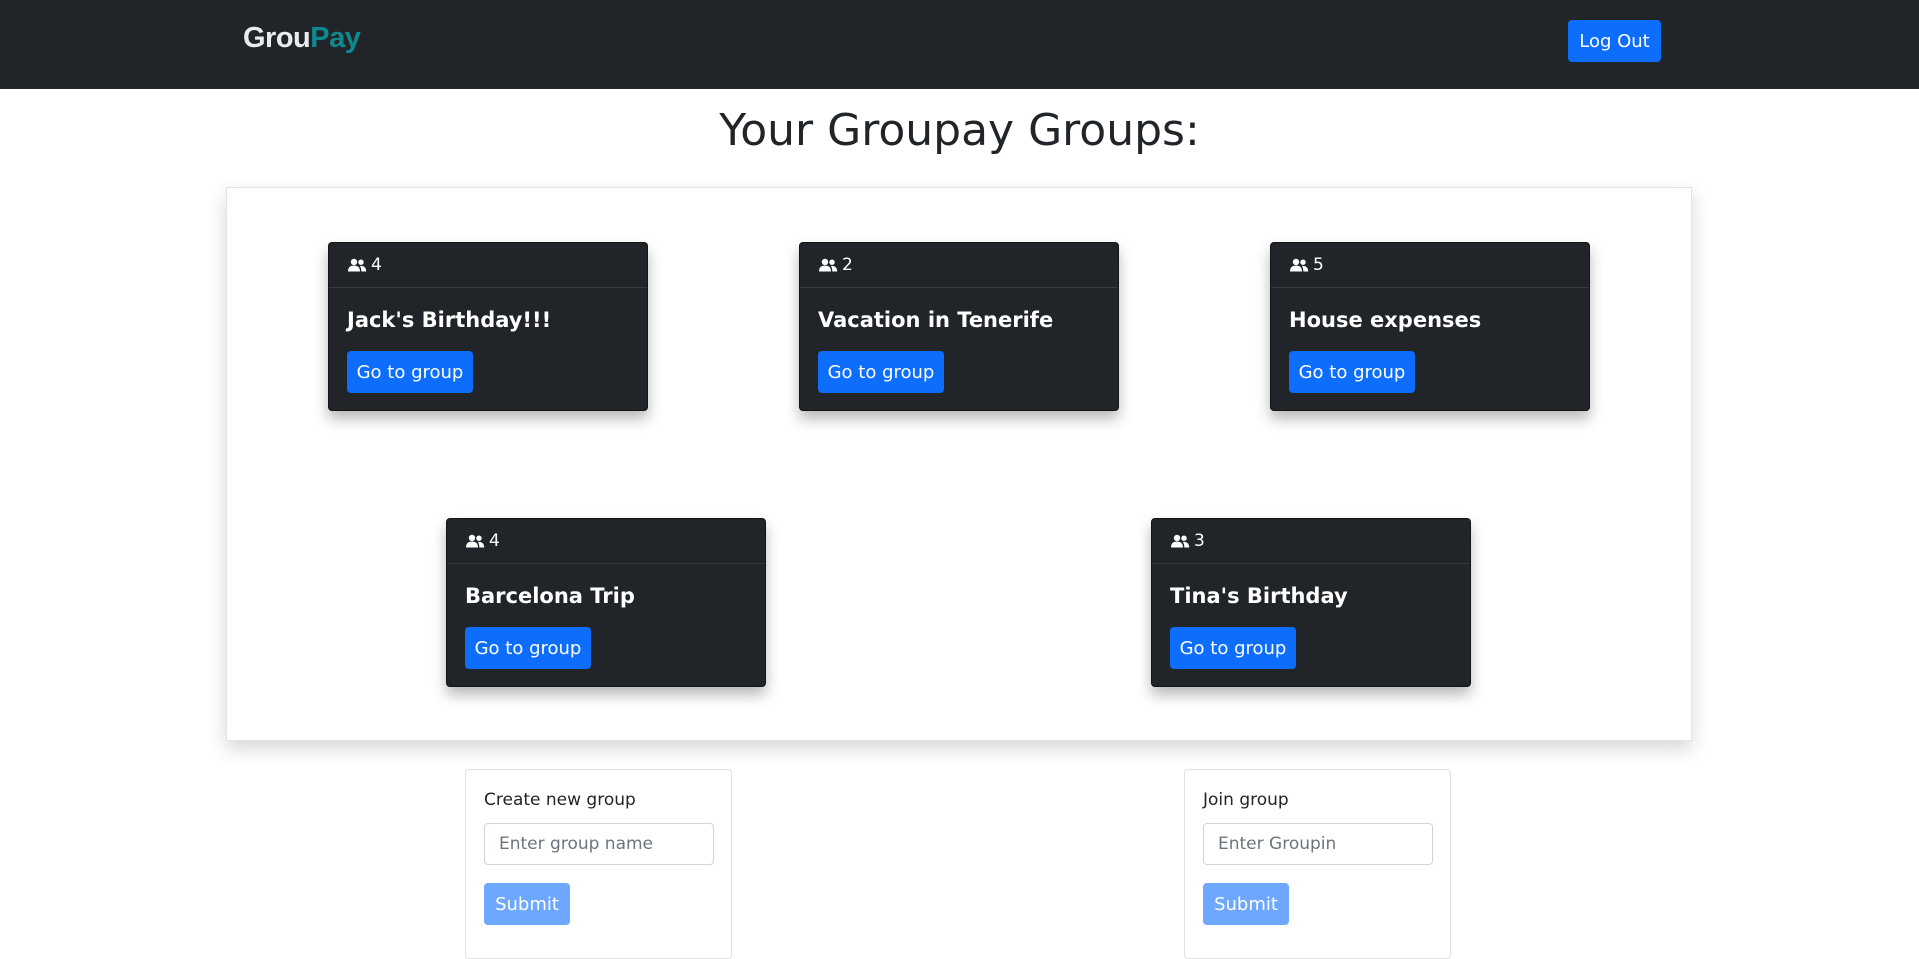 The height and width of the screenshot is (959, 1919). I want to click on create-group-submit-button: Submit, so click(527, 904).